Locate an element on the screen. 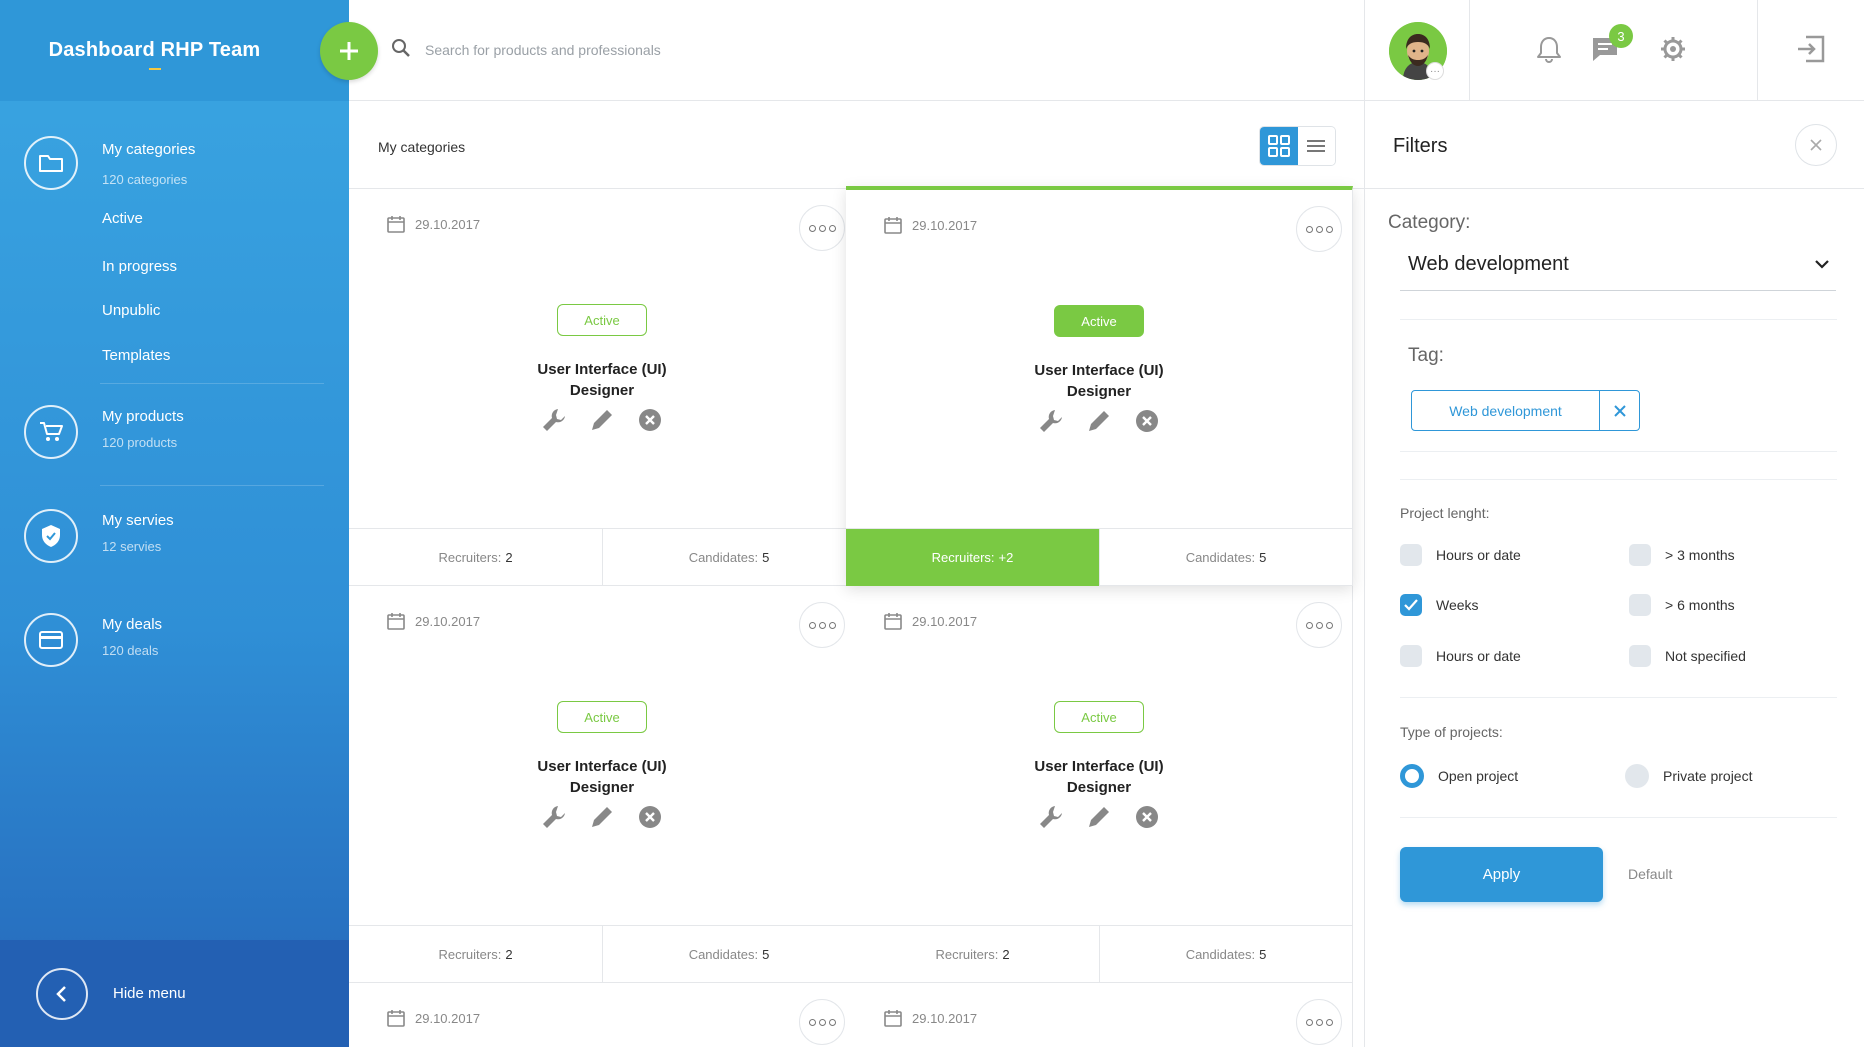  card-icon is located at coordinates (51, 640).